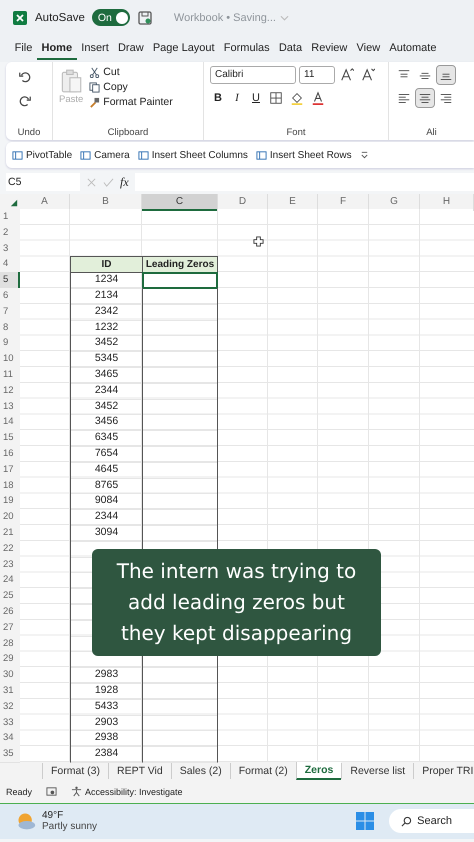 The height and width of the screenshot is (842, 474). Describe the element at coordinates (10, 265) in the screenshot. I see `row-header: 4` at that location.